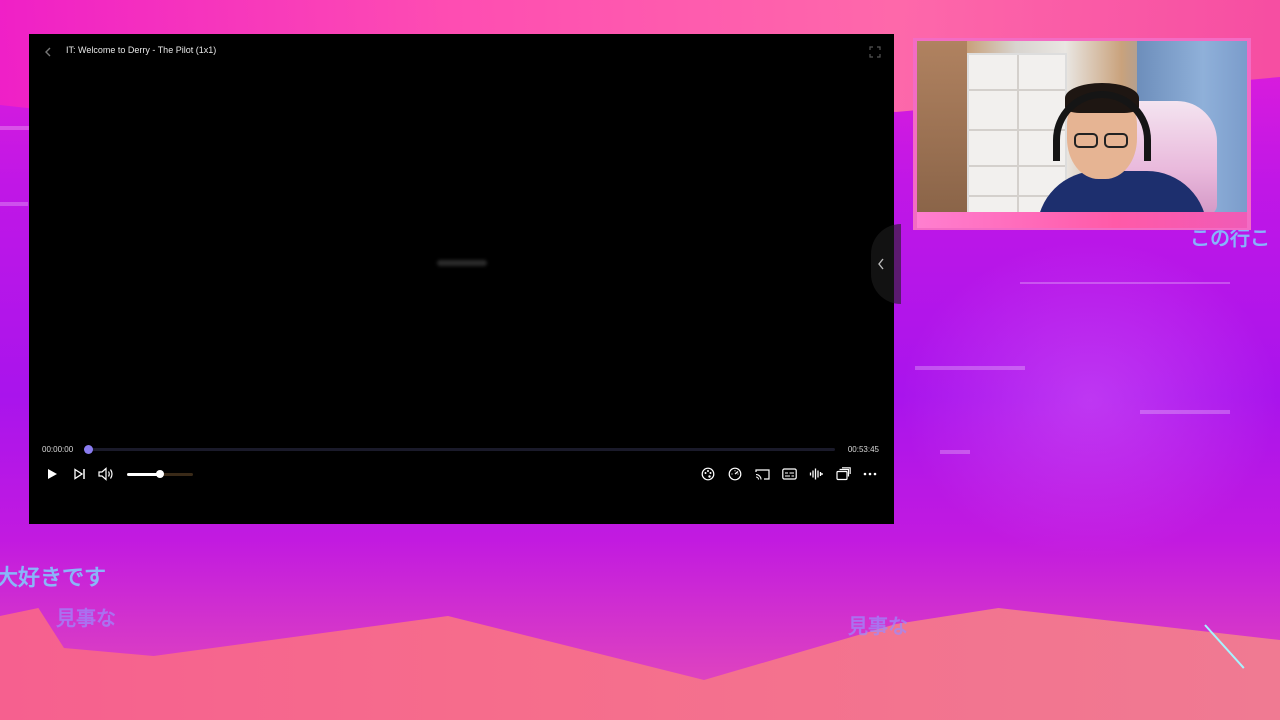 This screenshot has width=1280, height=720. I want to click on fullscreen-icon, so click(875, 52).